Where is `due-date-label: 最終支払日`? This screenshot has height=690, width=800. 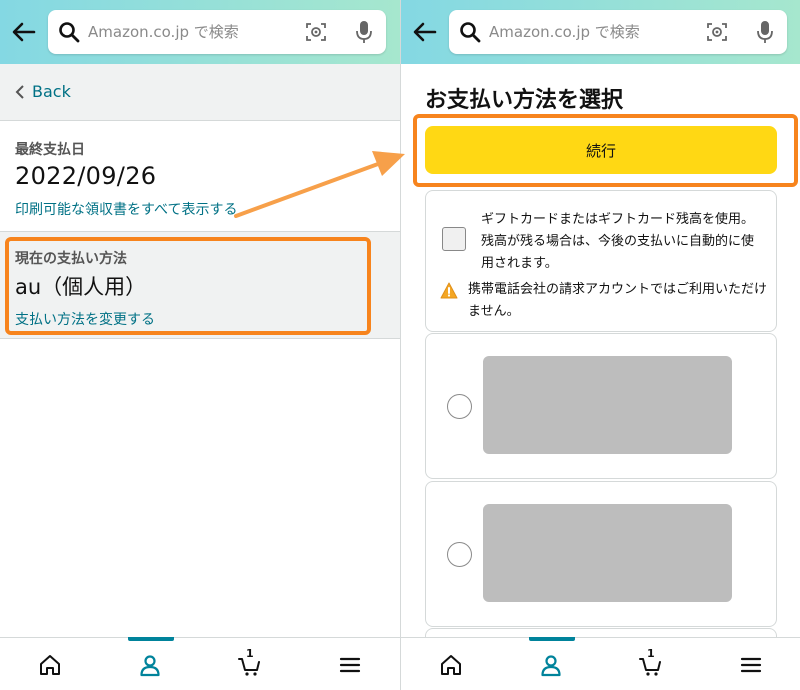
due-date-label: 最終支払日 is located at coordinates (50, 150).